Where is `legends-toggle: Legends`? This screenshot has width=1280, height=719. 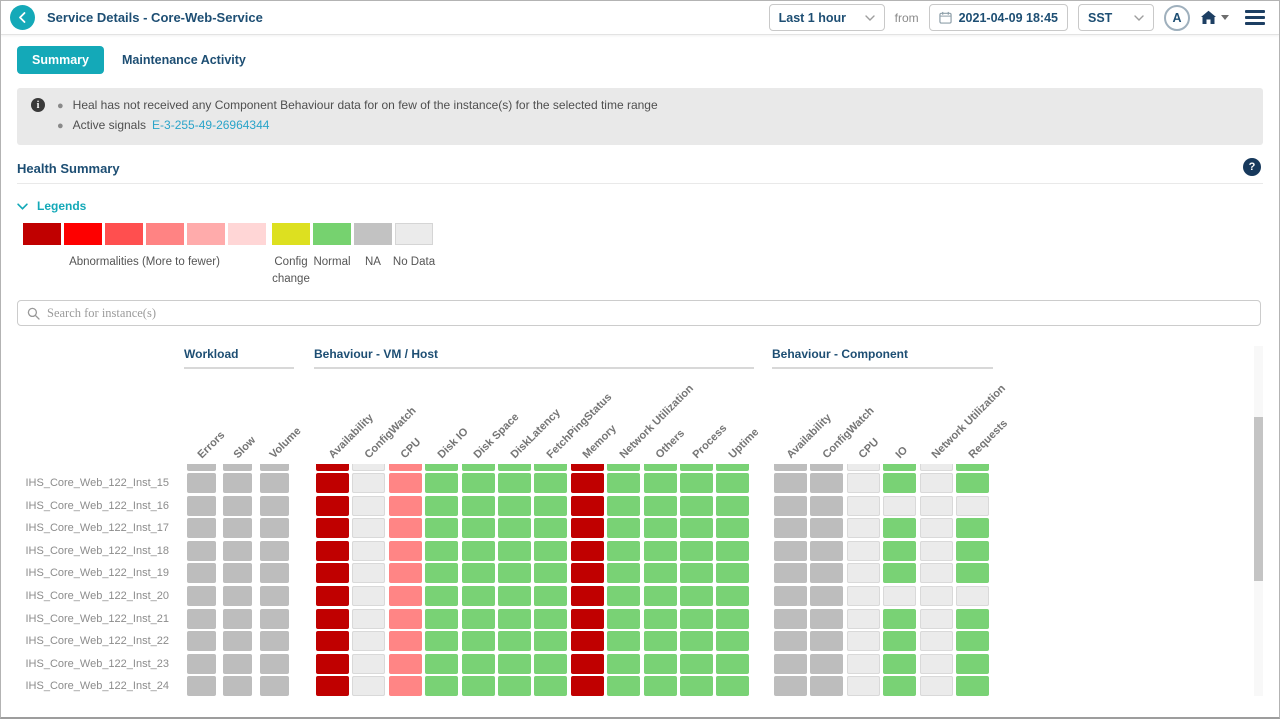 legends-toggle: Legends is located at coordinates (51, 206).